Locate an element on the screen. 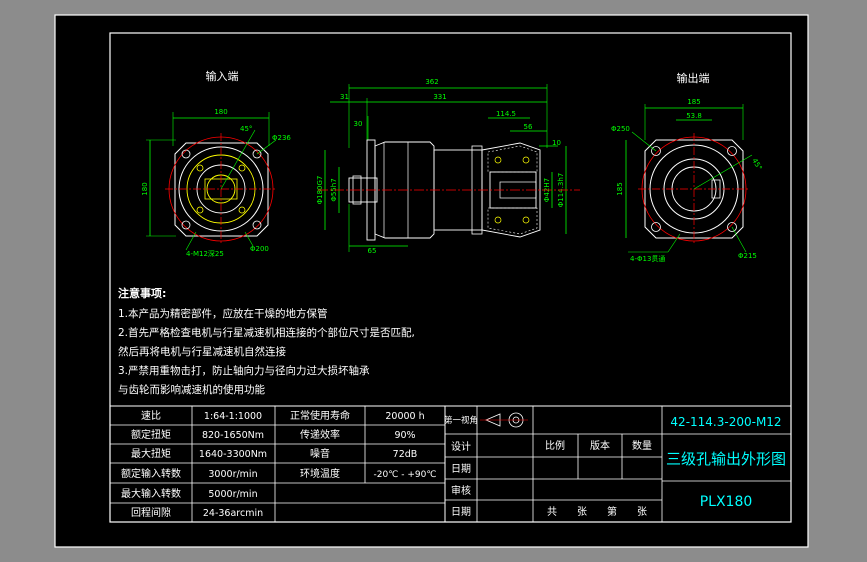 This screenshot has height=562, width=867. date-label-2: 日期 is located at coordinates (461, 512).